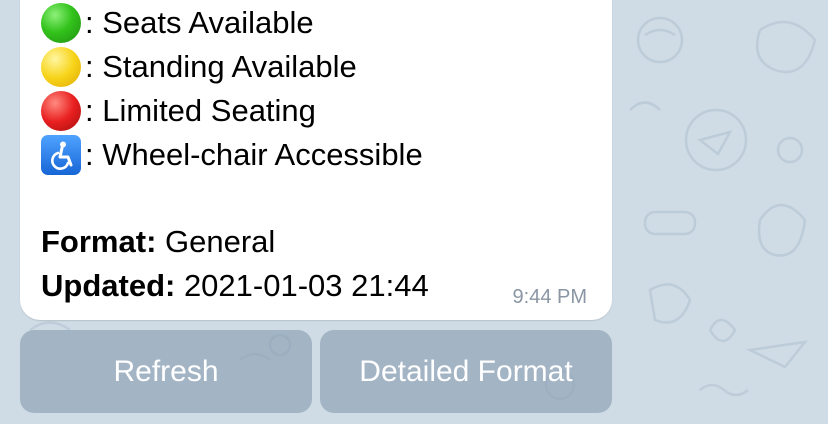 The width and height of the screenshot is (828, 424). I want to click on detailed-format-button: Detailed Format, so click(466, 371).